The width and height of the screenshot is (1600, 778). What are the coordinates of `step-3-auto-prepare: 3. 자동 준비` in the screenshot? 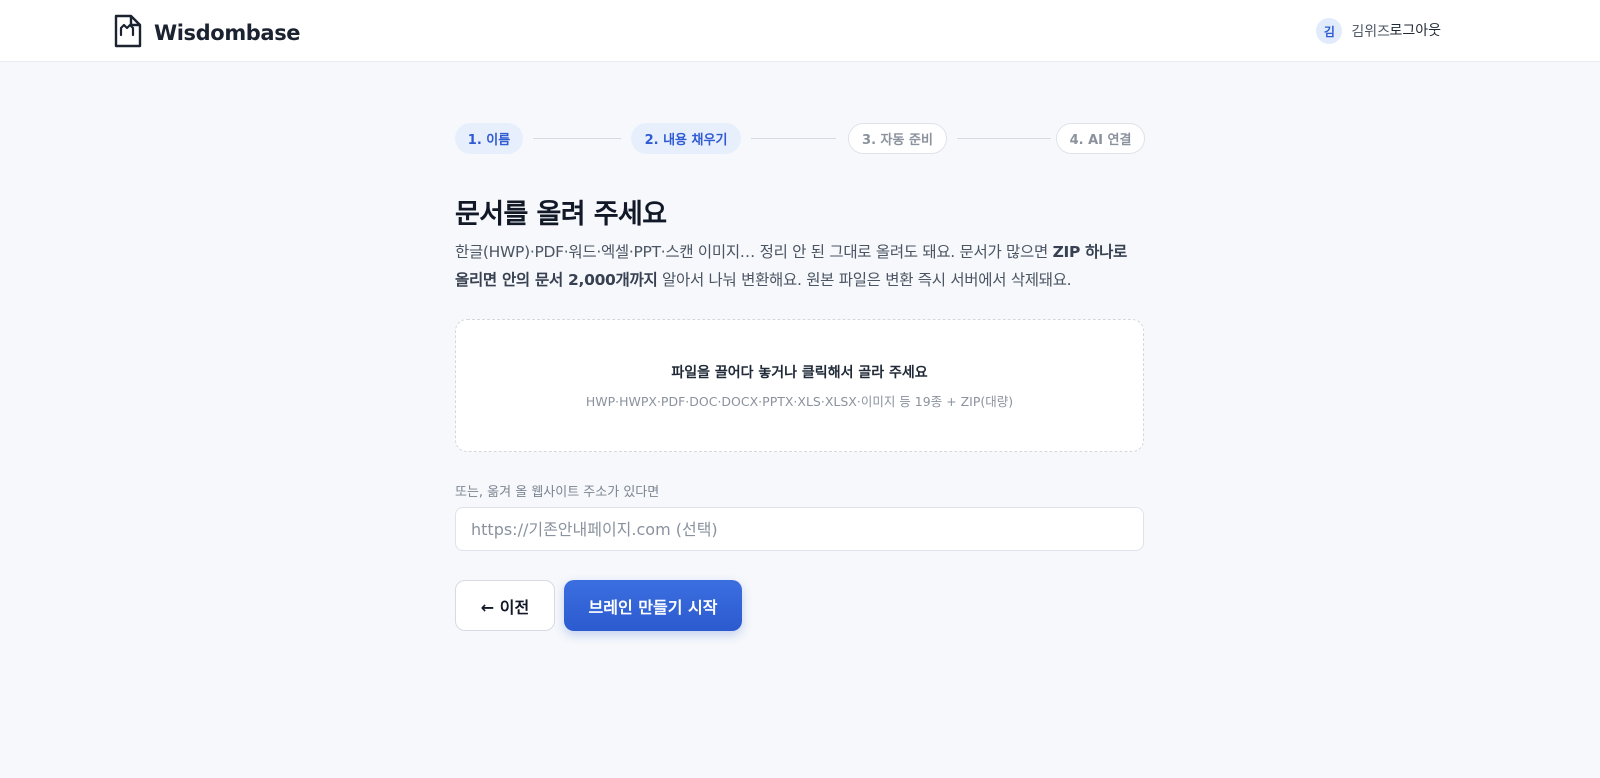 It's located at (897, 138).